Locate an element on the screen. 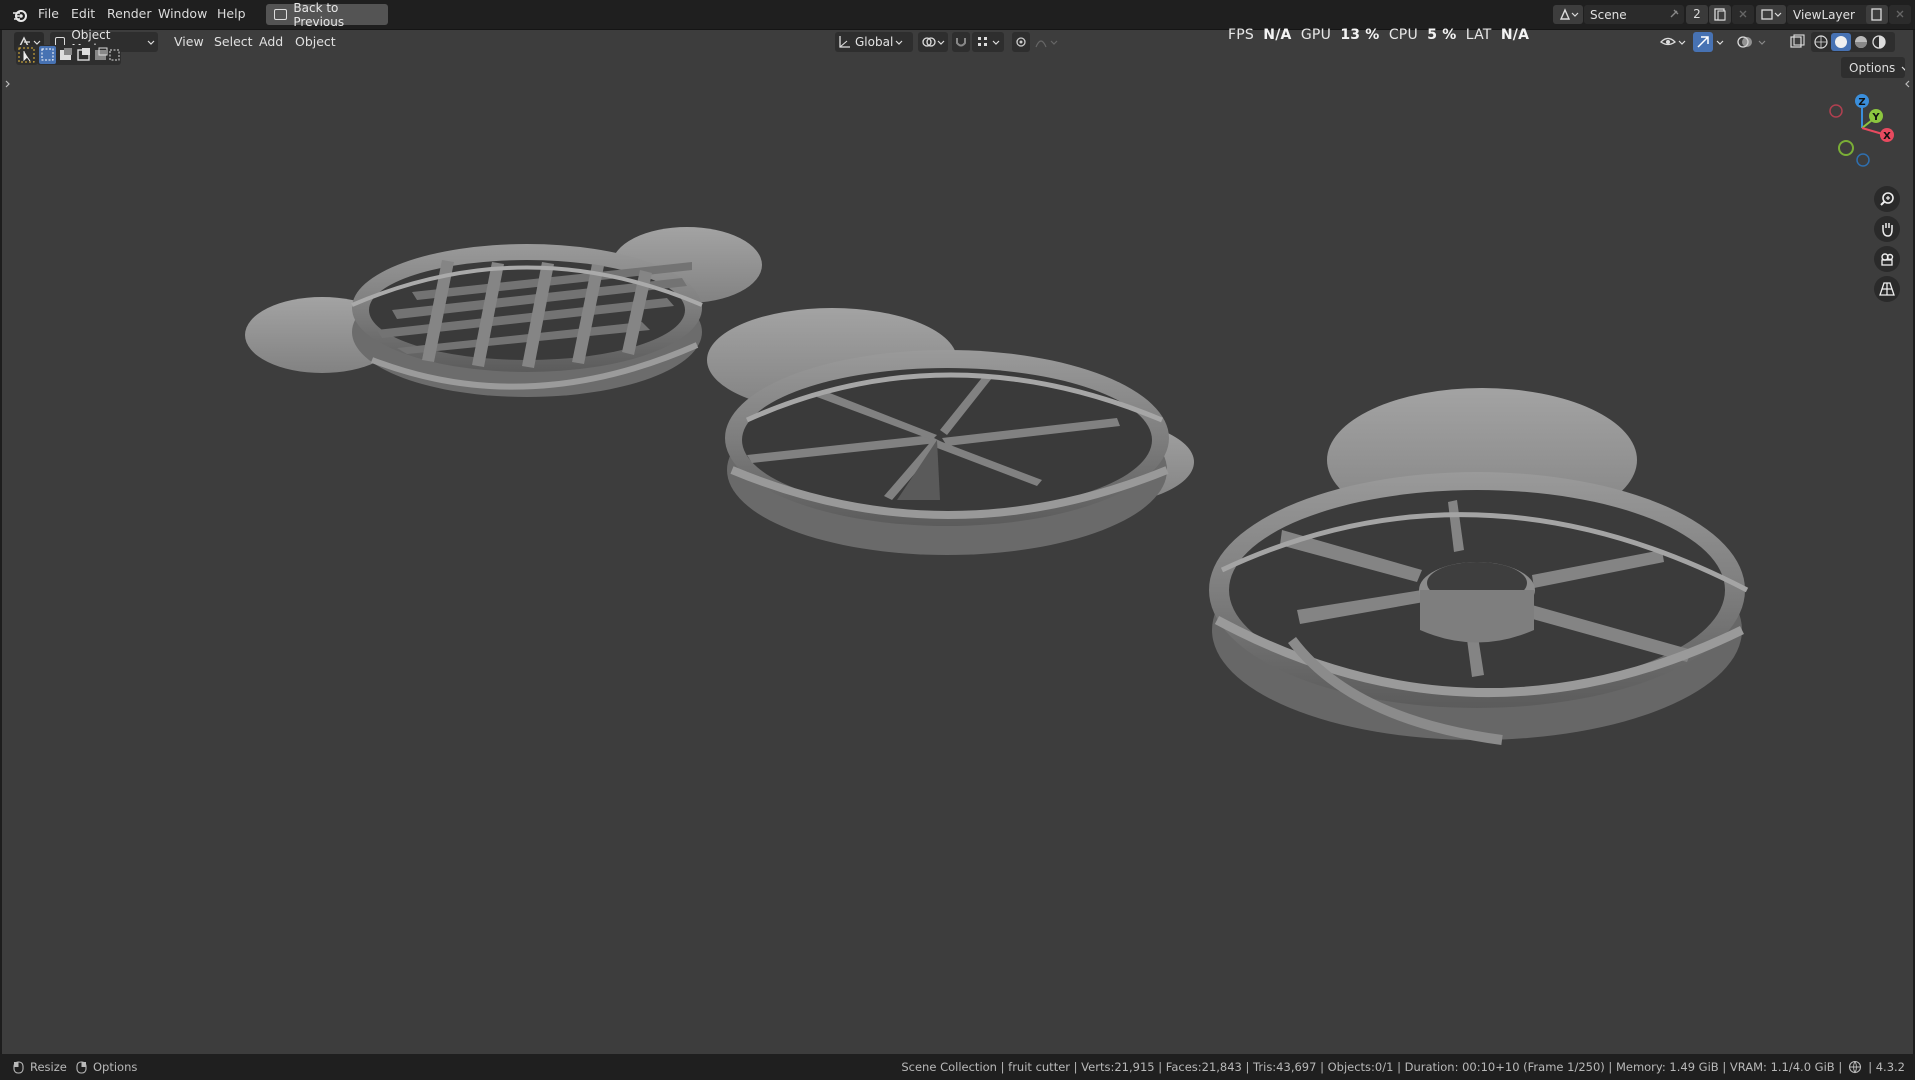  magnet-icon is located at coordinates (961, 42).